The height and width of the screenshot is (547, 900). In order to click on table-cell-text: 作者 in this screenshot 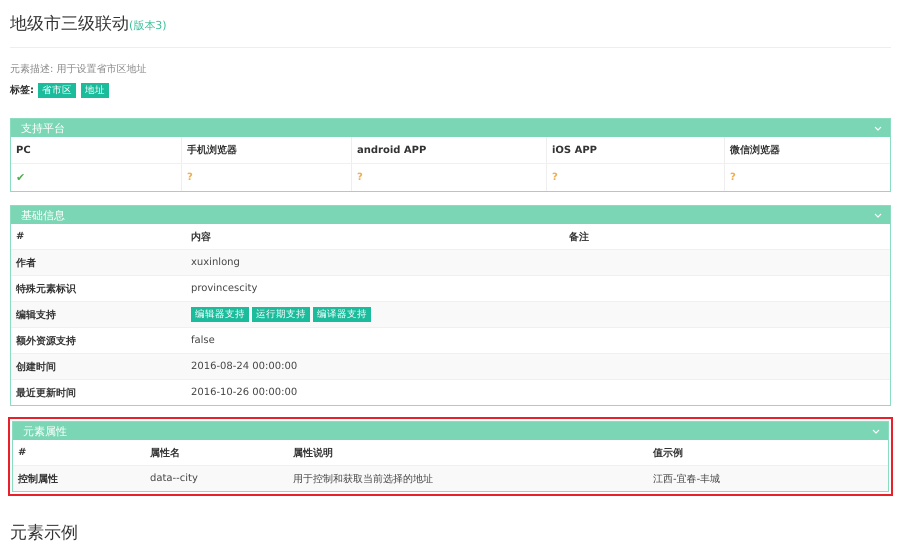, I will do `click(26, 263)`.